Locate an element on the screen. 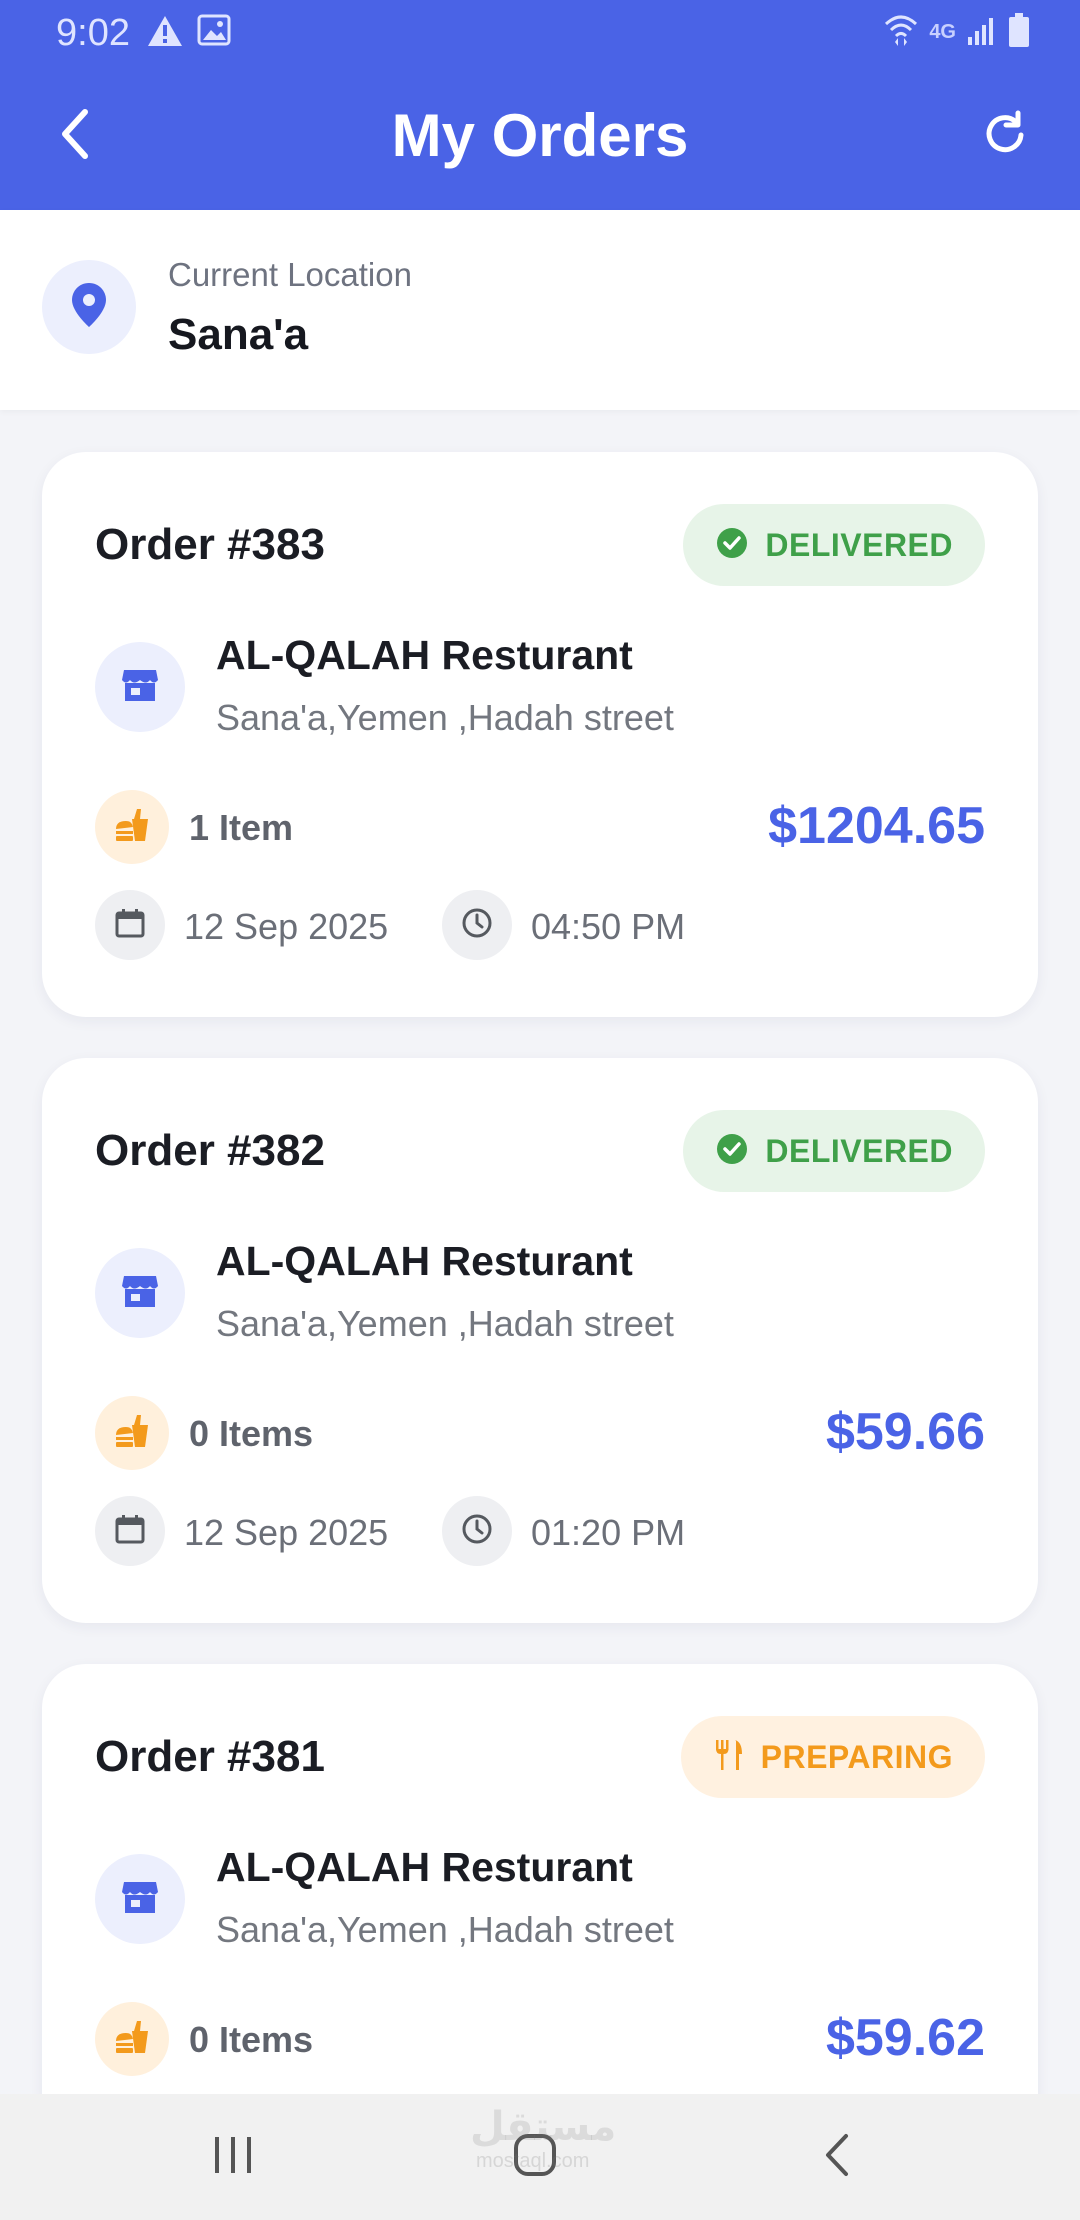  refresh-button is located at coordinates (1005, 136).